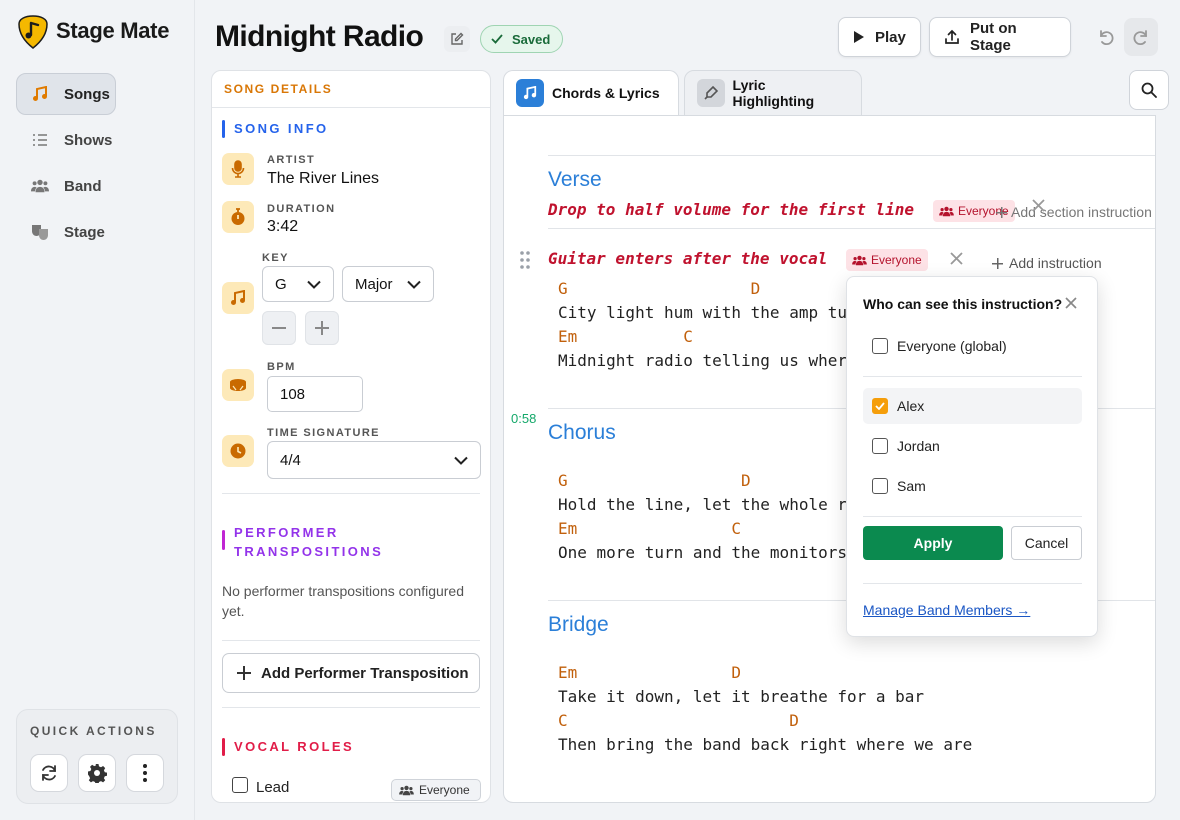  I want to click on lead-visibility-badge: Everyone, so click(436, 790).